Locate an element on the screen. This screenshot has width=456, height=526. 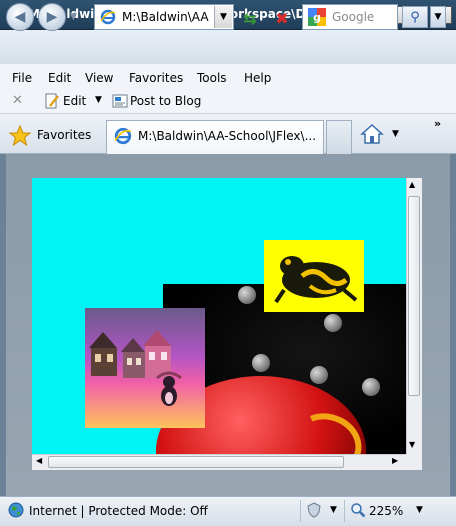
ie-tab-icon is located at coordinates (123, 136).